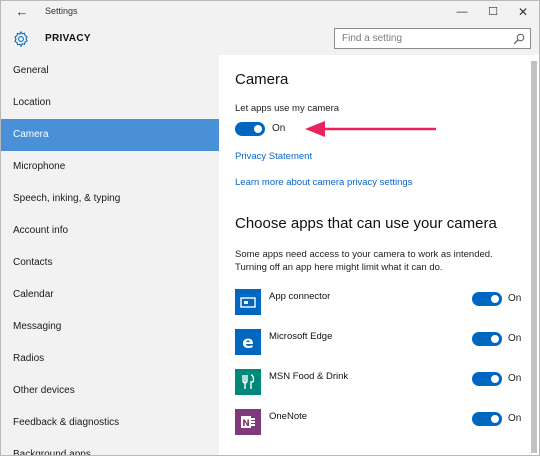  Describe the element at coordinates (110, 71) in the screenshot. I see `sidebar-item-general: General` at that location.